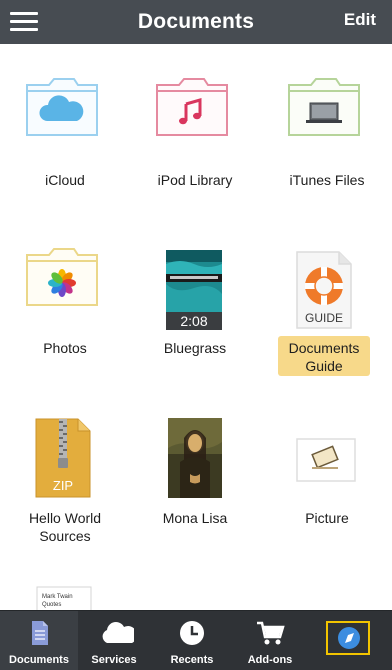 This screenshot has width=392, height=670. What do you see at coordinates (62, 277) in the screenshot?
I see `photos-folder-icon` at bounding box center [62, 277].